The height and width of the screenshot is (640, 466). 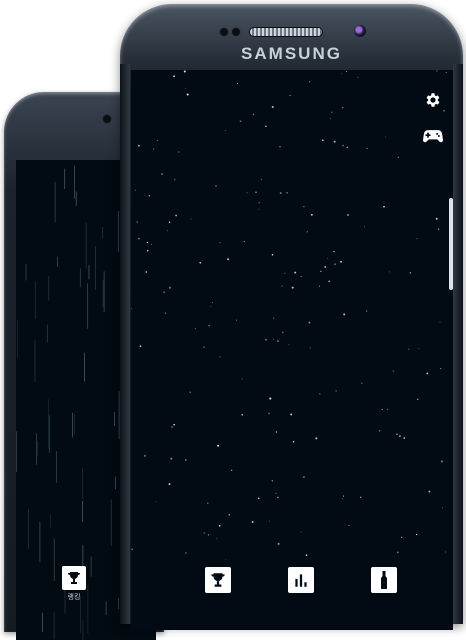 What do you see at coordinates (458, 344) in the screenshot?
I see `front-phone-right-edge` at bounding box center [458, 344].